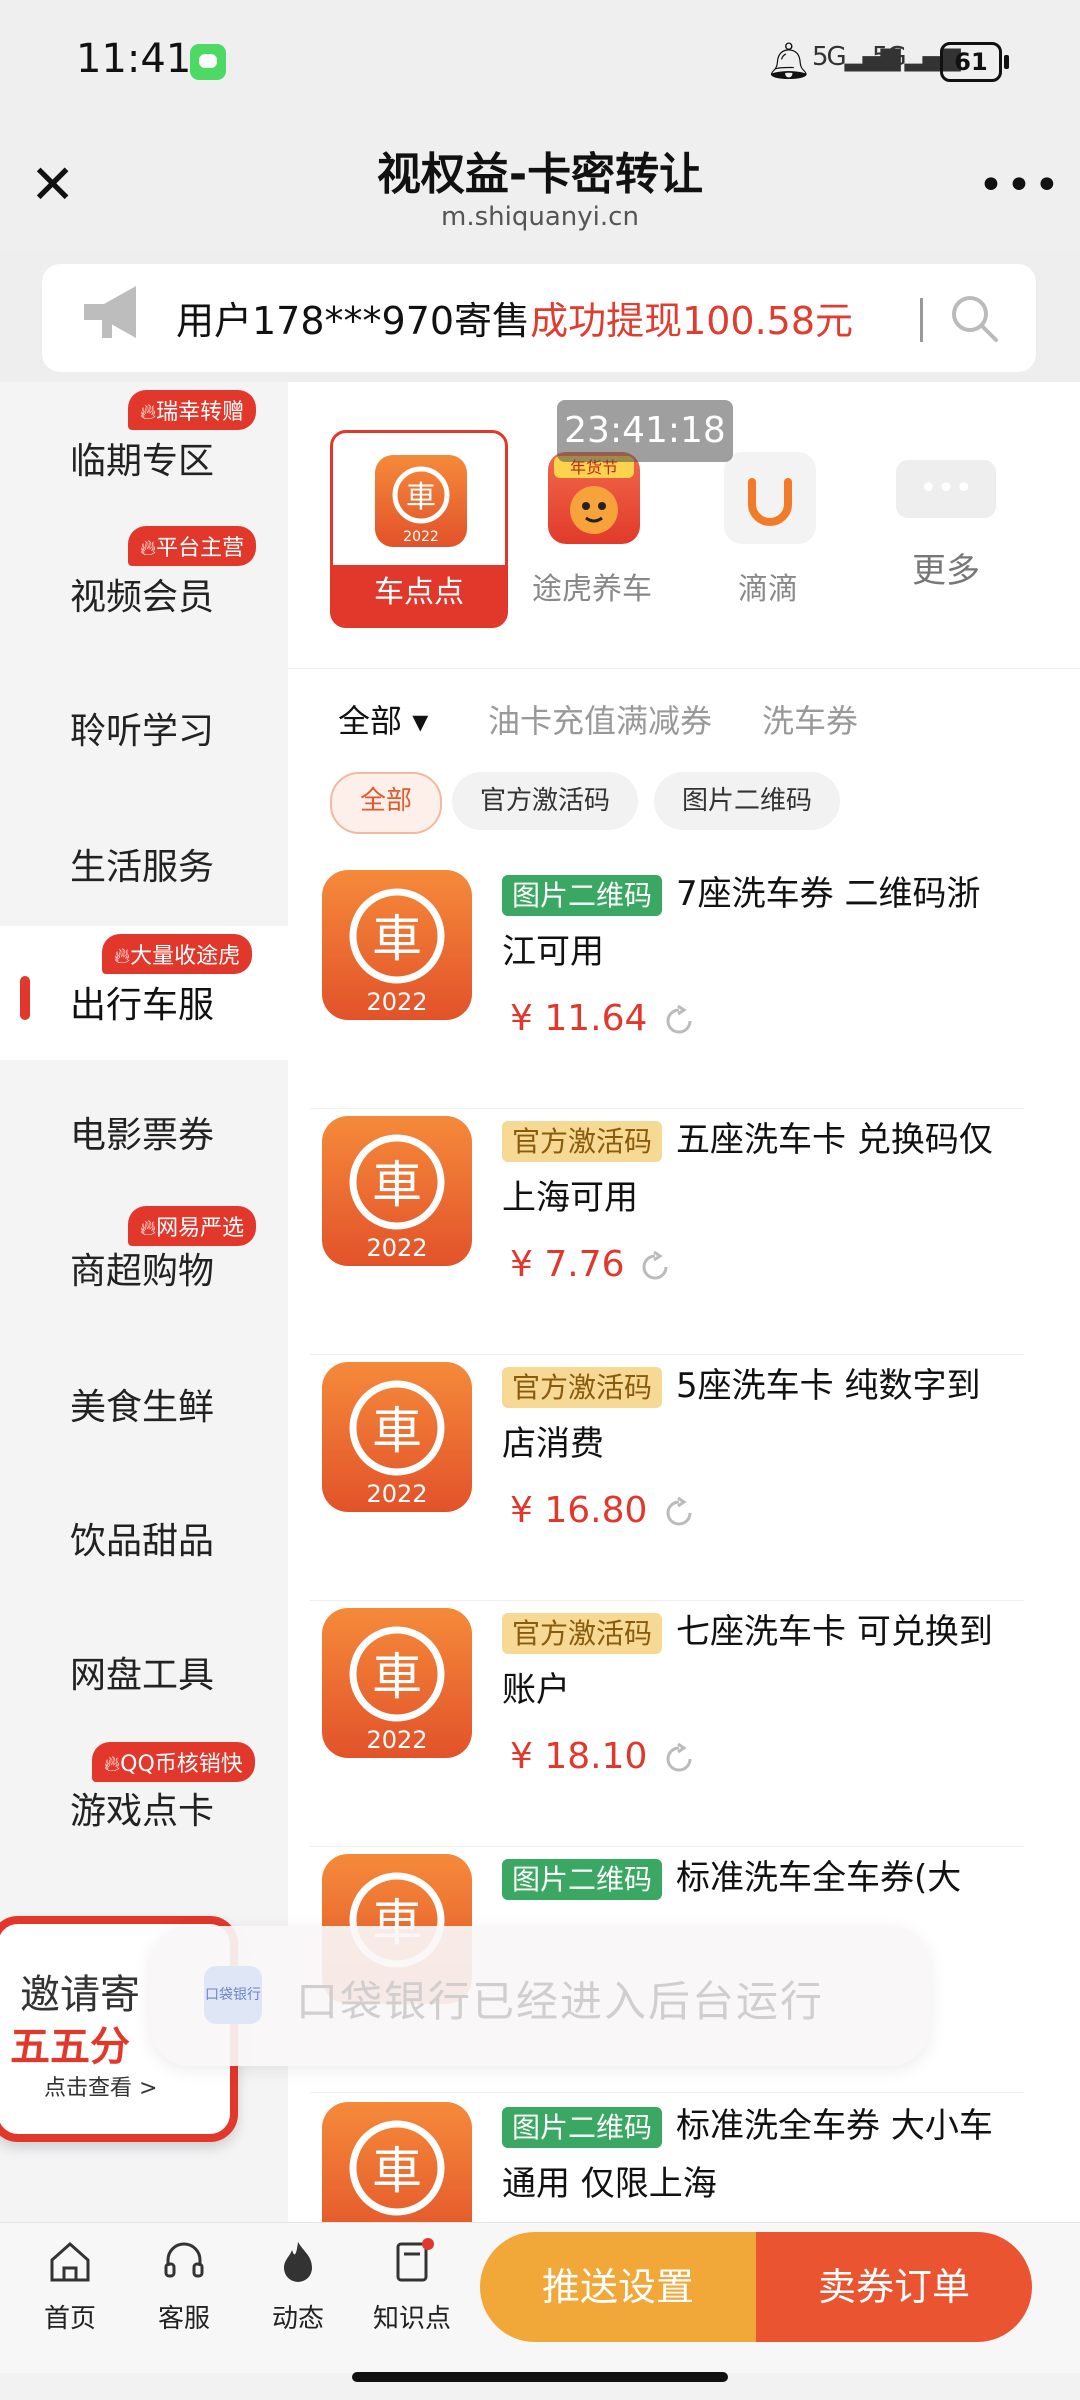 Image resolution: width=1080 pixels, height=2400 pixels. What do you see at coordinates (768, 589) in the screenshot?
I see `brand-tab-label: 滴滴` at bounding box center [768, 589].